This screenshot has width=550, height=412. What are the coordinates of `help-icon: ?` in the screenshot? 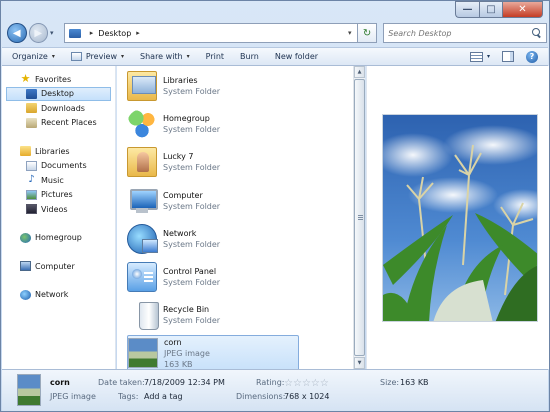 It's located at (532, 56).